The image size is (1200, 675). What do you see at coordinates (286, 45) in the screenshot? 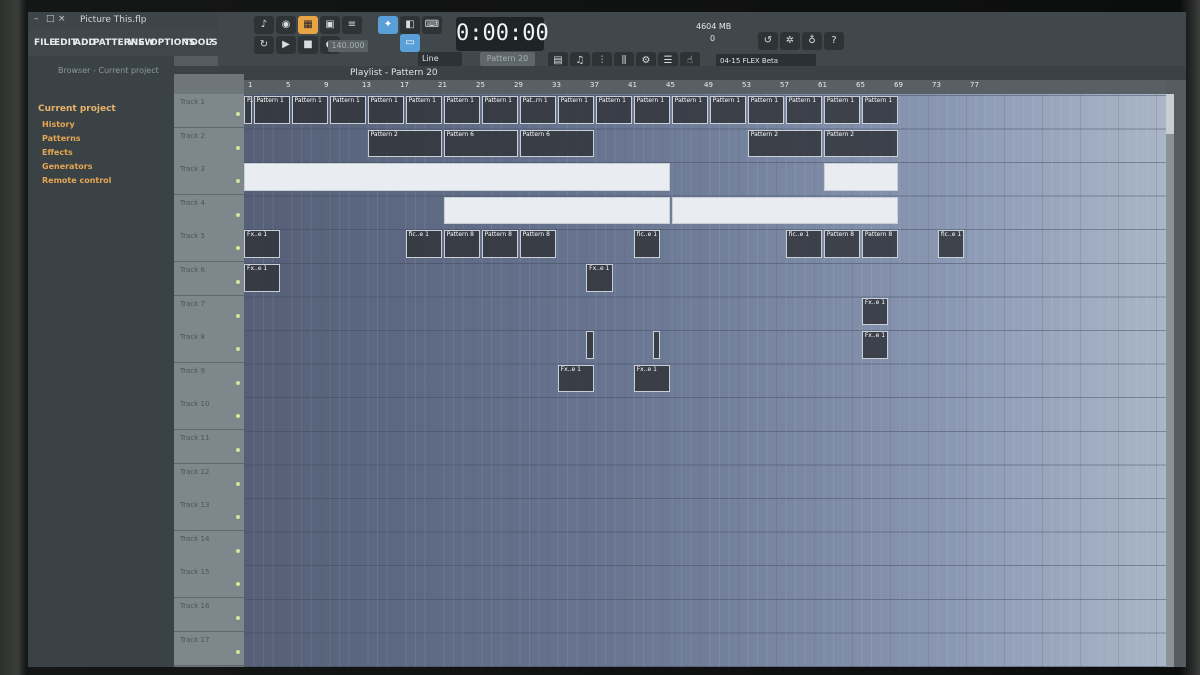
I see `play-icon: ▶` at bounding box center [286, 45].